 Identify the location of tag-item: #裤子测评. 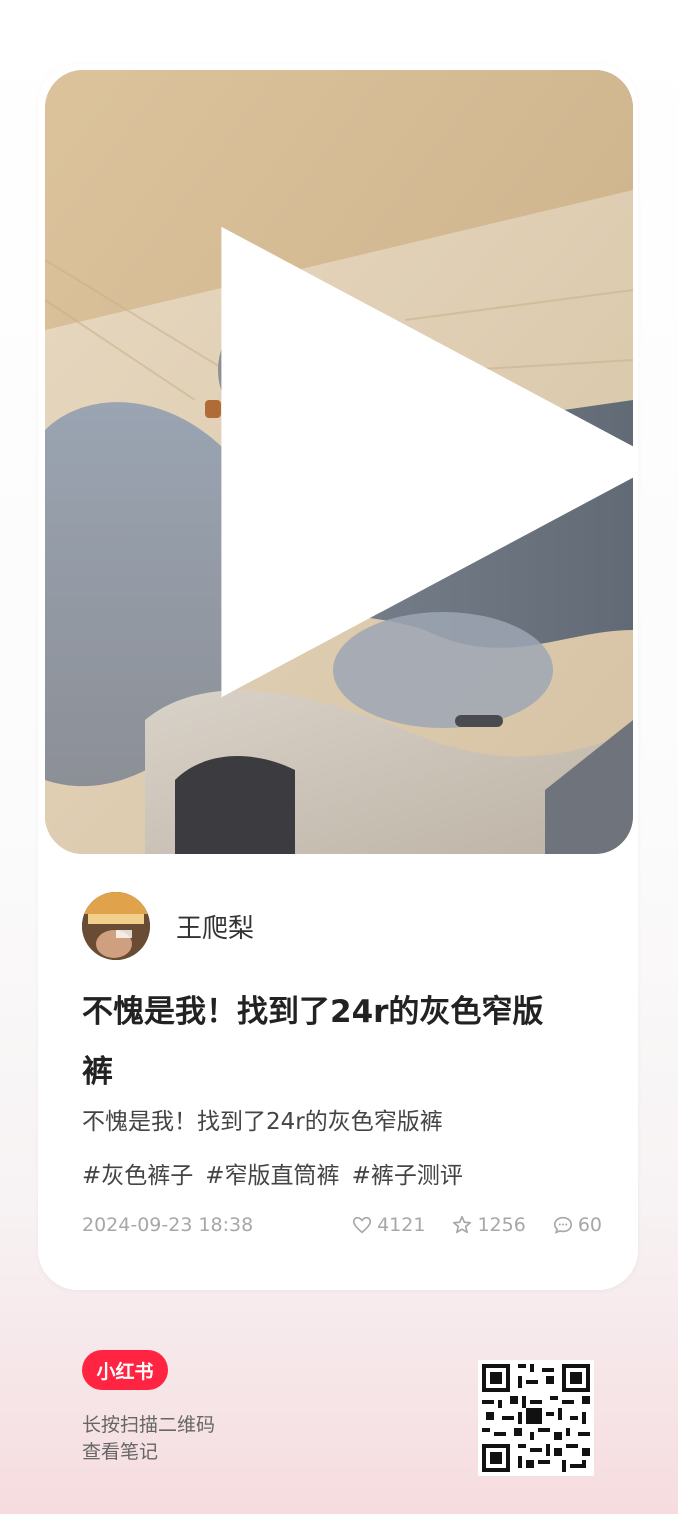
(407, 1173).